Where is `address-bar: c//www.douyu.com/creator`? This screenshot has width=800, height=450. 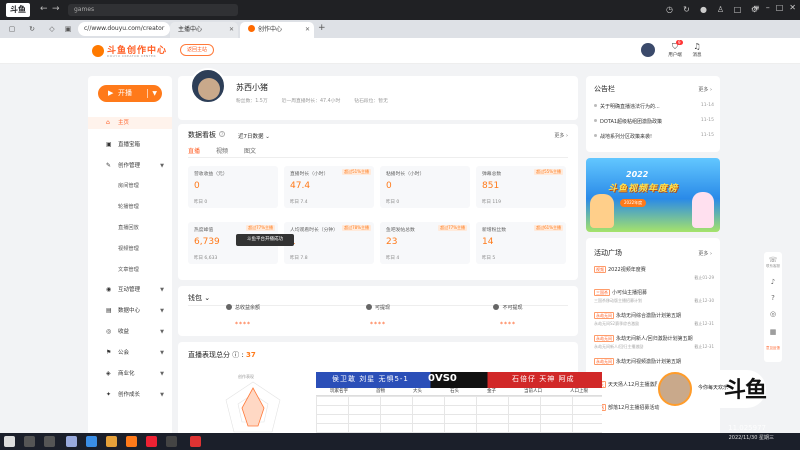
address-bar: c//www.douyu.com/creator is located at coordinates (124, 29).